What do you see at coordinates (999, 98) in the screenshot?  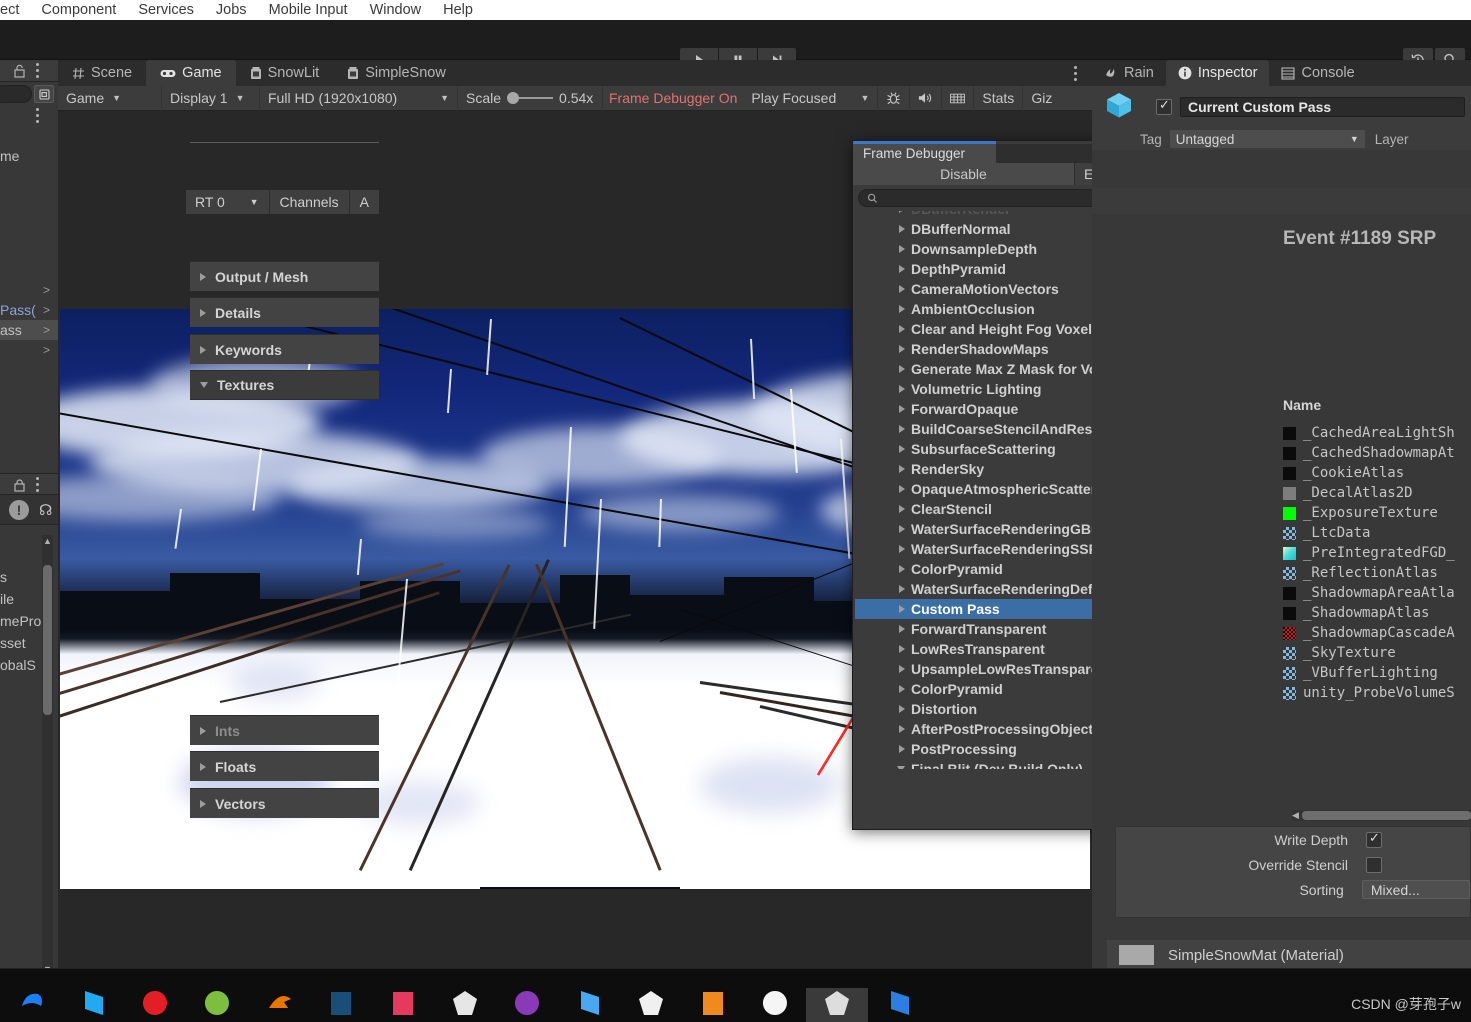 I see `stats-button: Stats` at bounding box center [999, 98].